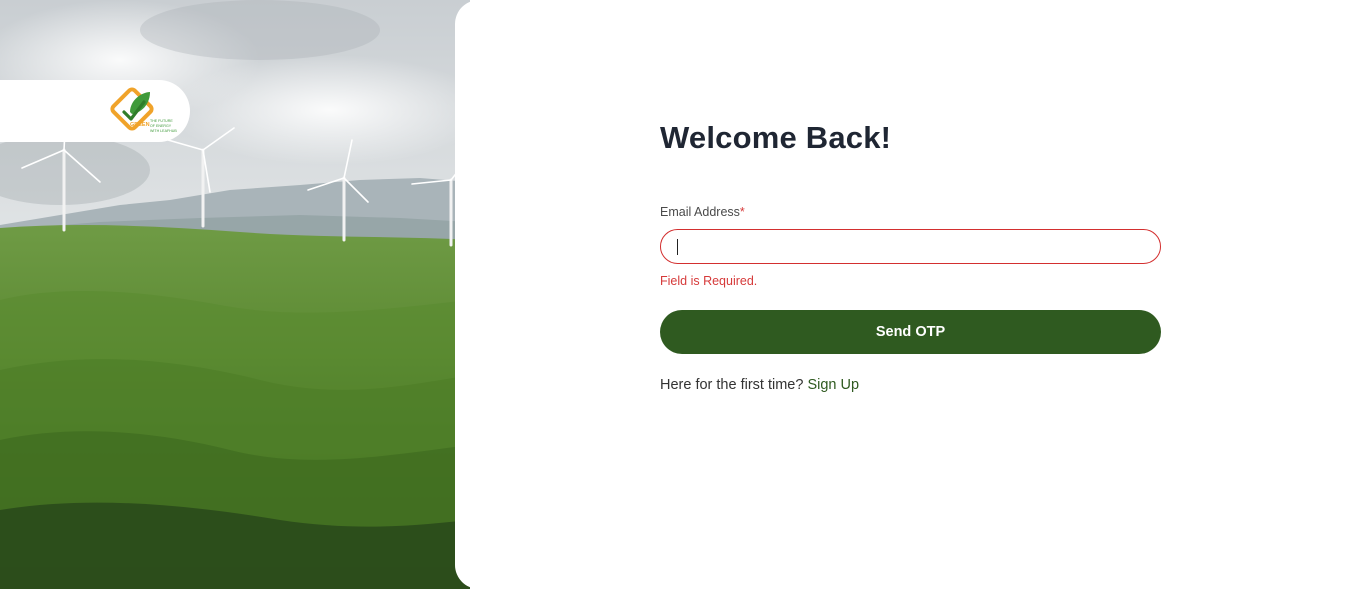 This screenshot has height=589, width=1366. Describe the element at coordinates (776, 137) in the screenshot. I see `page-title: Welcome Back!` at that location.